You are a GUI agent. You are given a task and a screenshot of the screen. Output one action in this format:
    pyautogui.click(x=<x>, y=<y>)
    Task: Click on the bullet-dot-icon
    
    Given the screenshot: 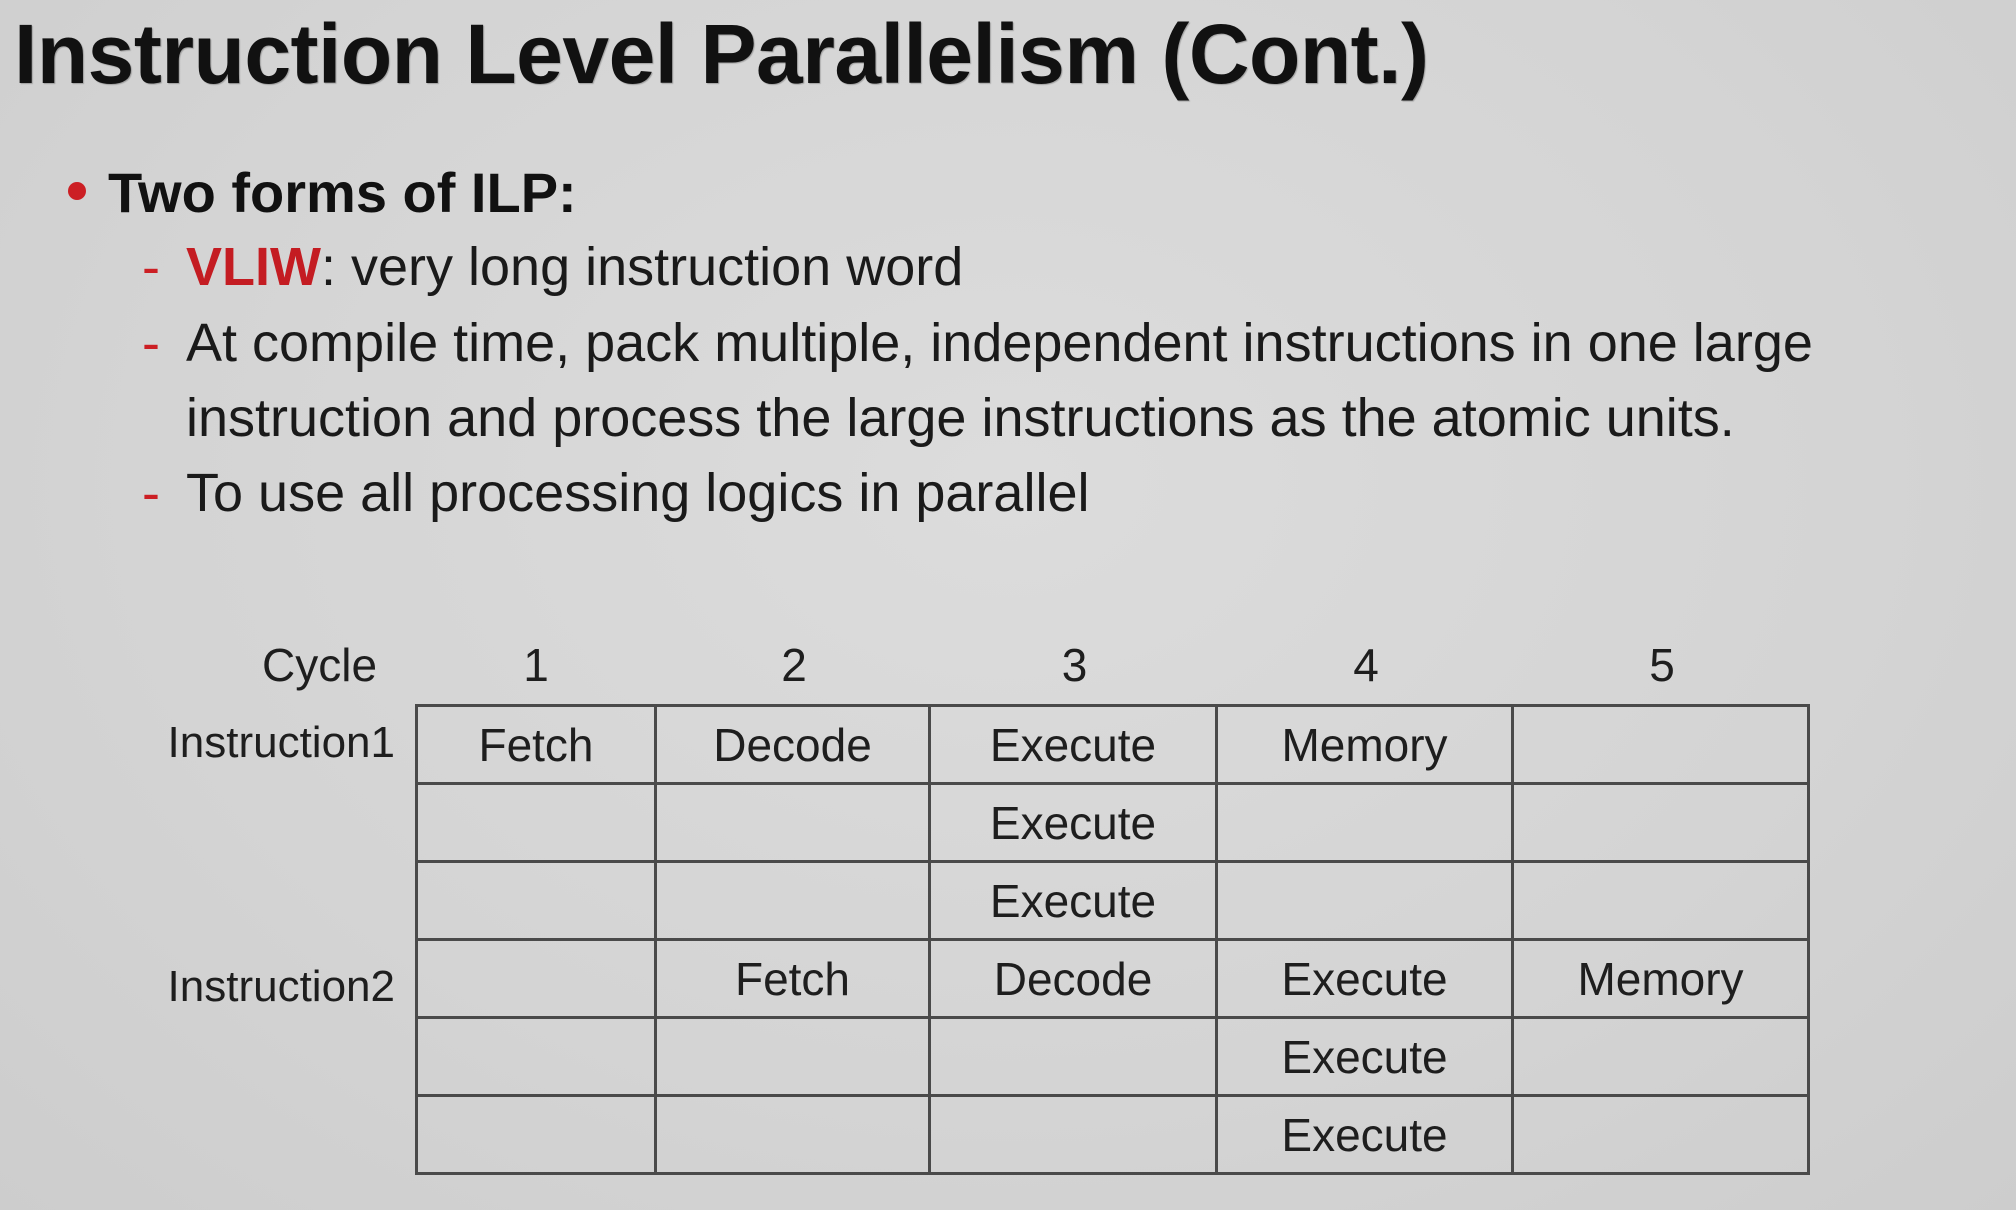 What is the action you would take?
    pyautogui.click(x=77, y=191)
    